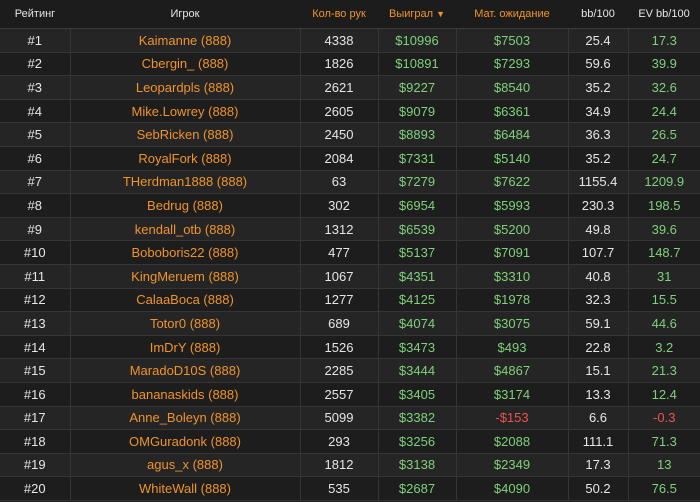 Image resolution: width=700 pixels, height=502 pixels. Describe the element at coordinates (417, 229) in the screenshot. I see `cell-won: $6539` at that location.